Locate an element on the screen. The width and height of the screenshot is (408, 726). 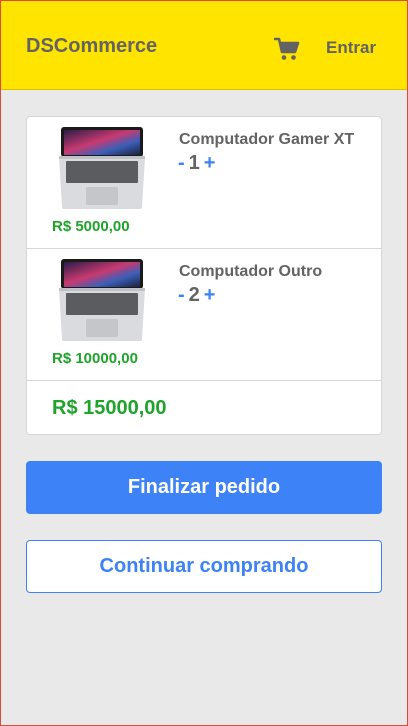
cart-total: R$ 15000,00 is located at coordinates (109, 408).